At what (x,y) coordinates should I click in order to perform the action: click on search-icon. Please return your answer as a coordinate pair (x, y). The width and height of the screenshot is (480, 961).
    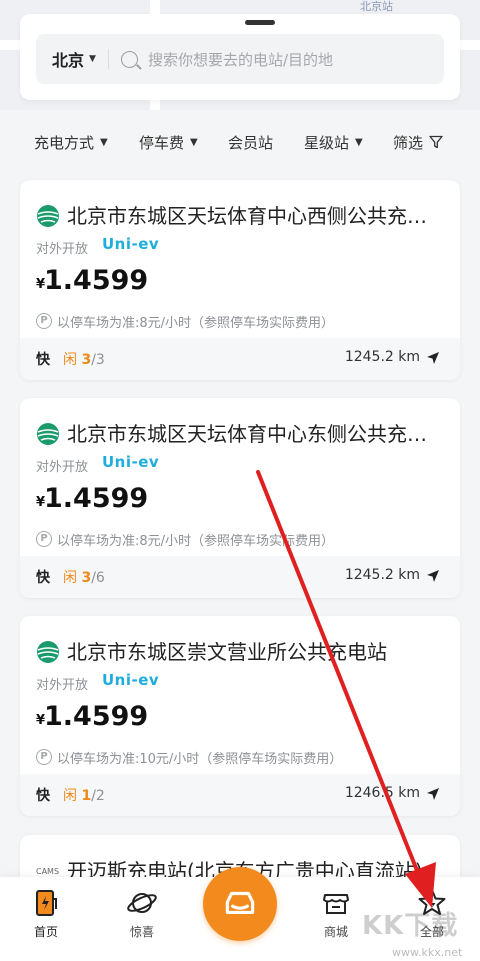
    Looking at the image, I should click on (129, 59).